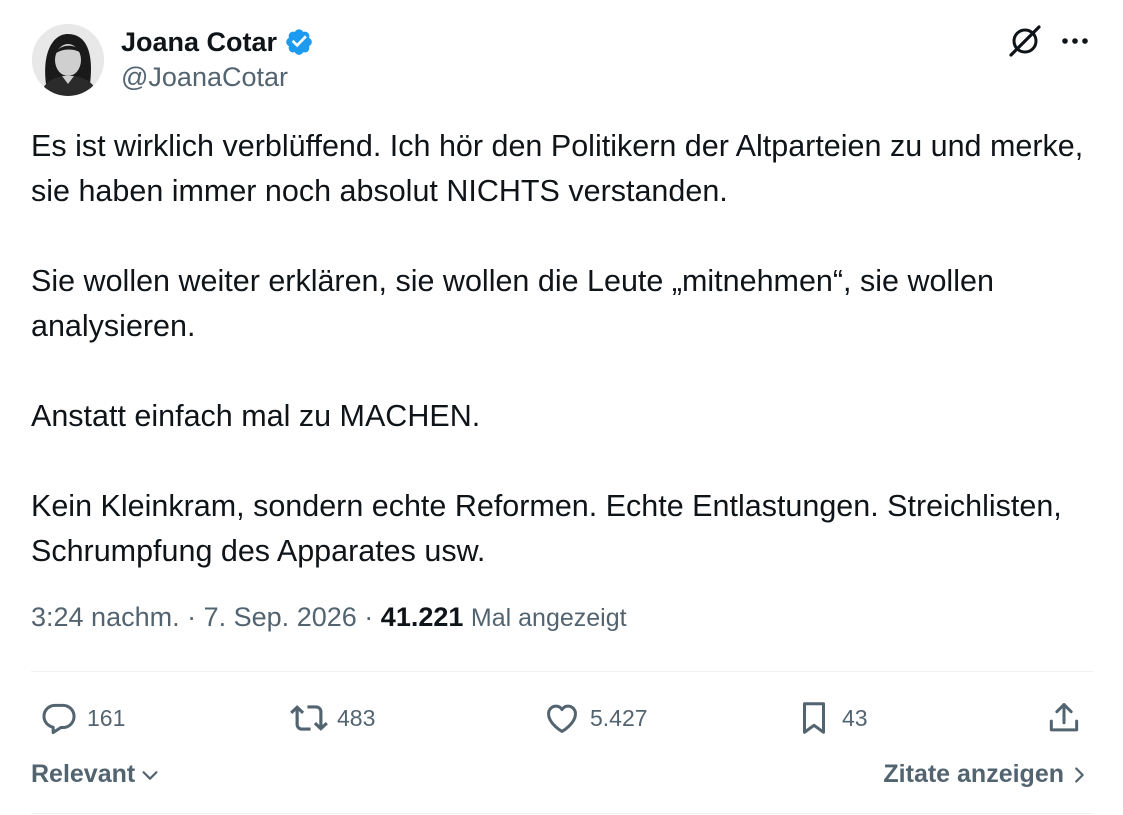  I want to click on tweet-paragraph: Anstatt einfach mal zu MACHEN., so click(256, 416).